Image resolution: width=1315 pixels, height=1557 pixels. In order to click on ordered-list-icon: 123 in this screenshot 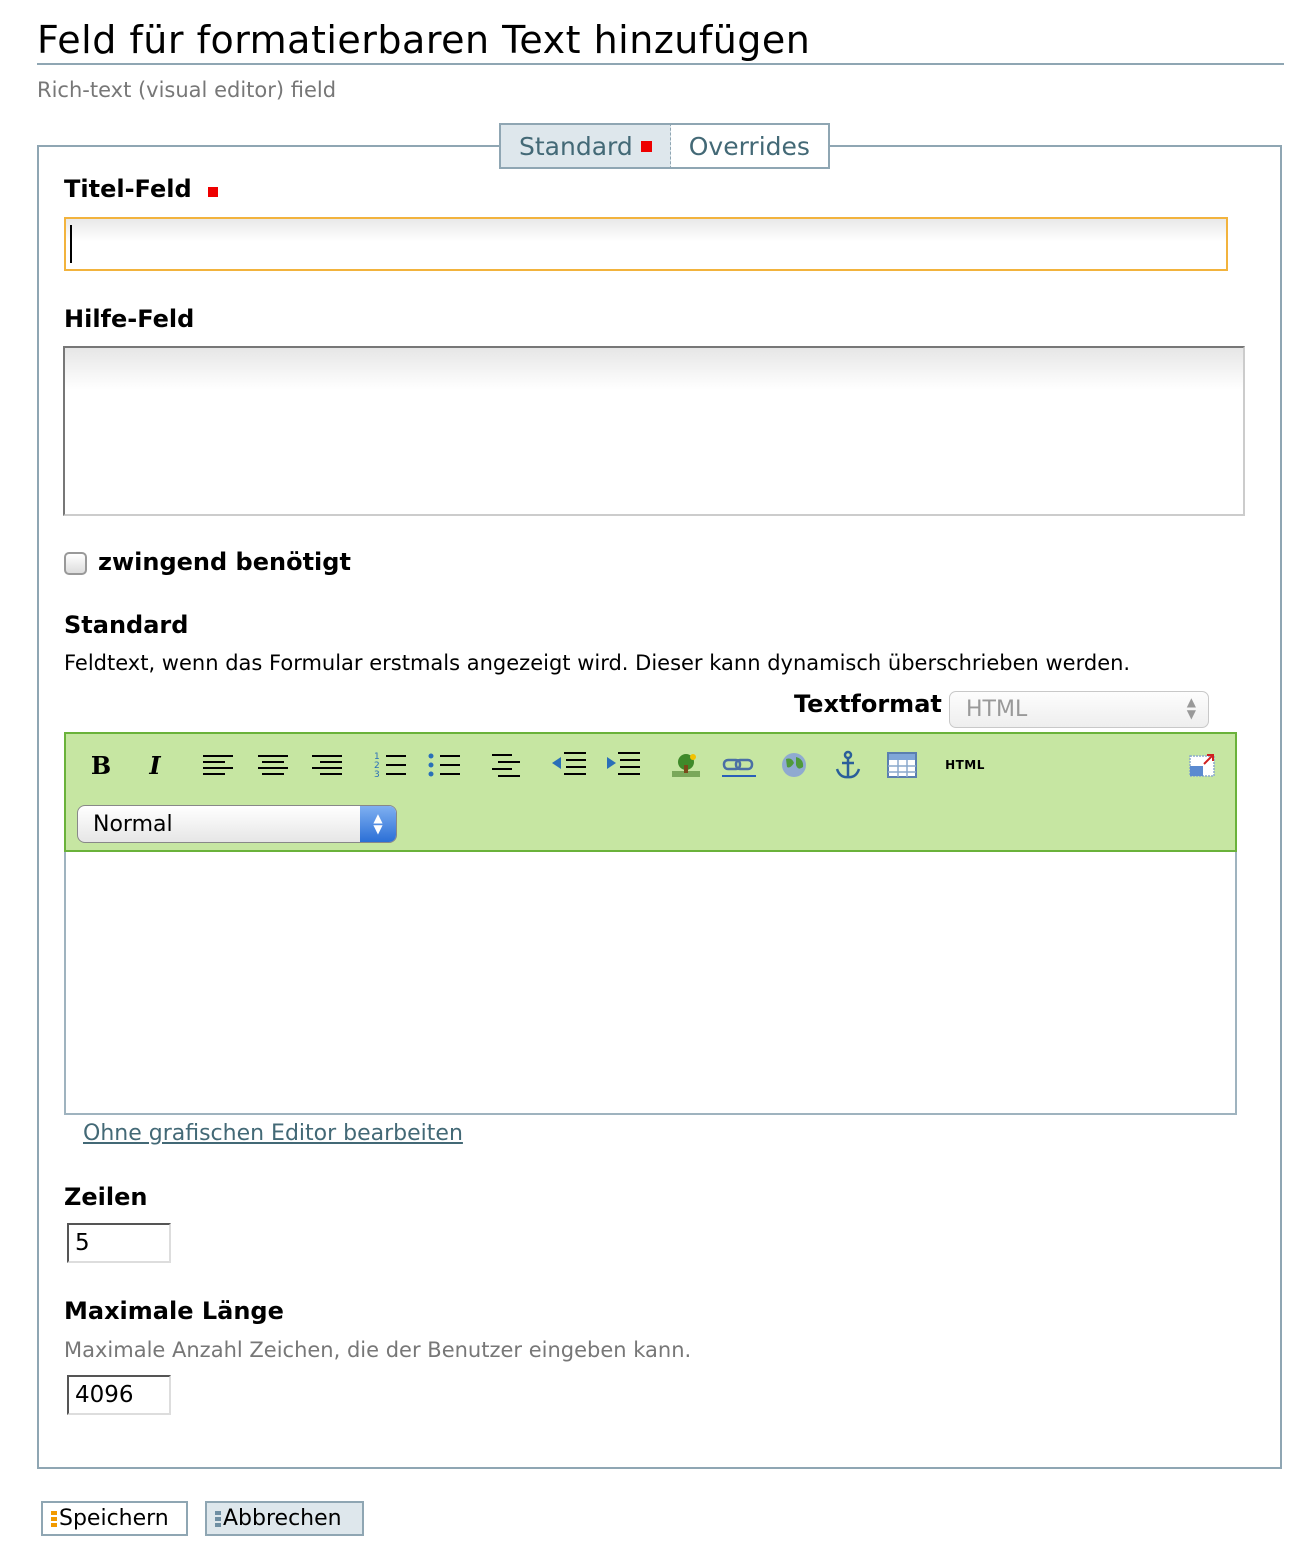, I will do `click(390, 765)`.